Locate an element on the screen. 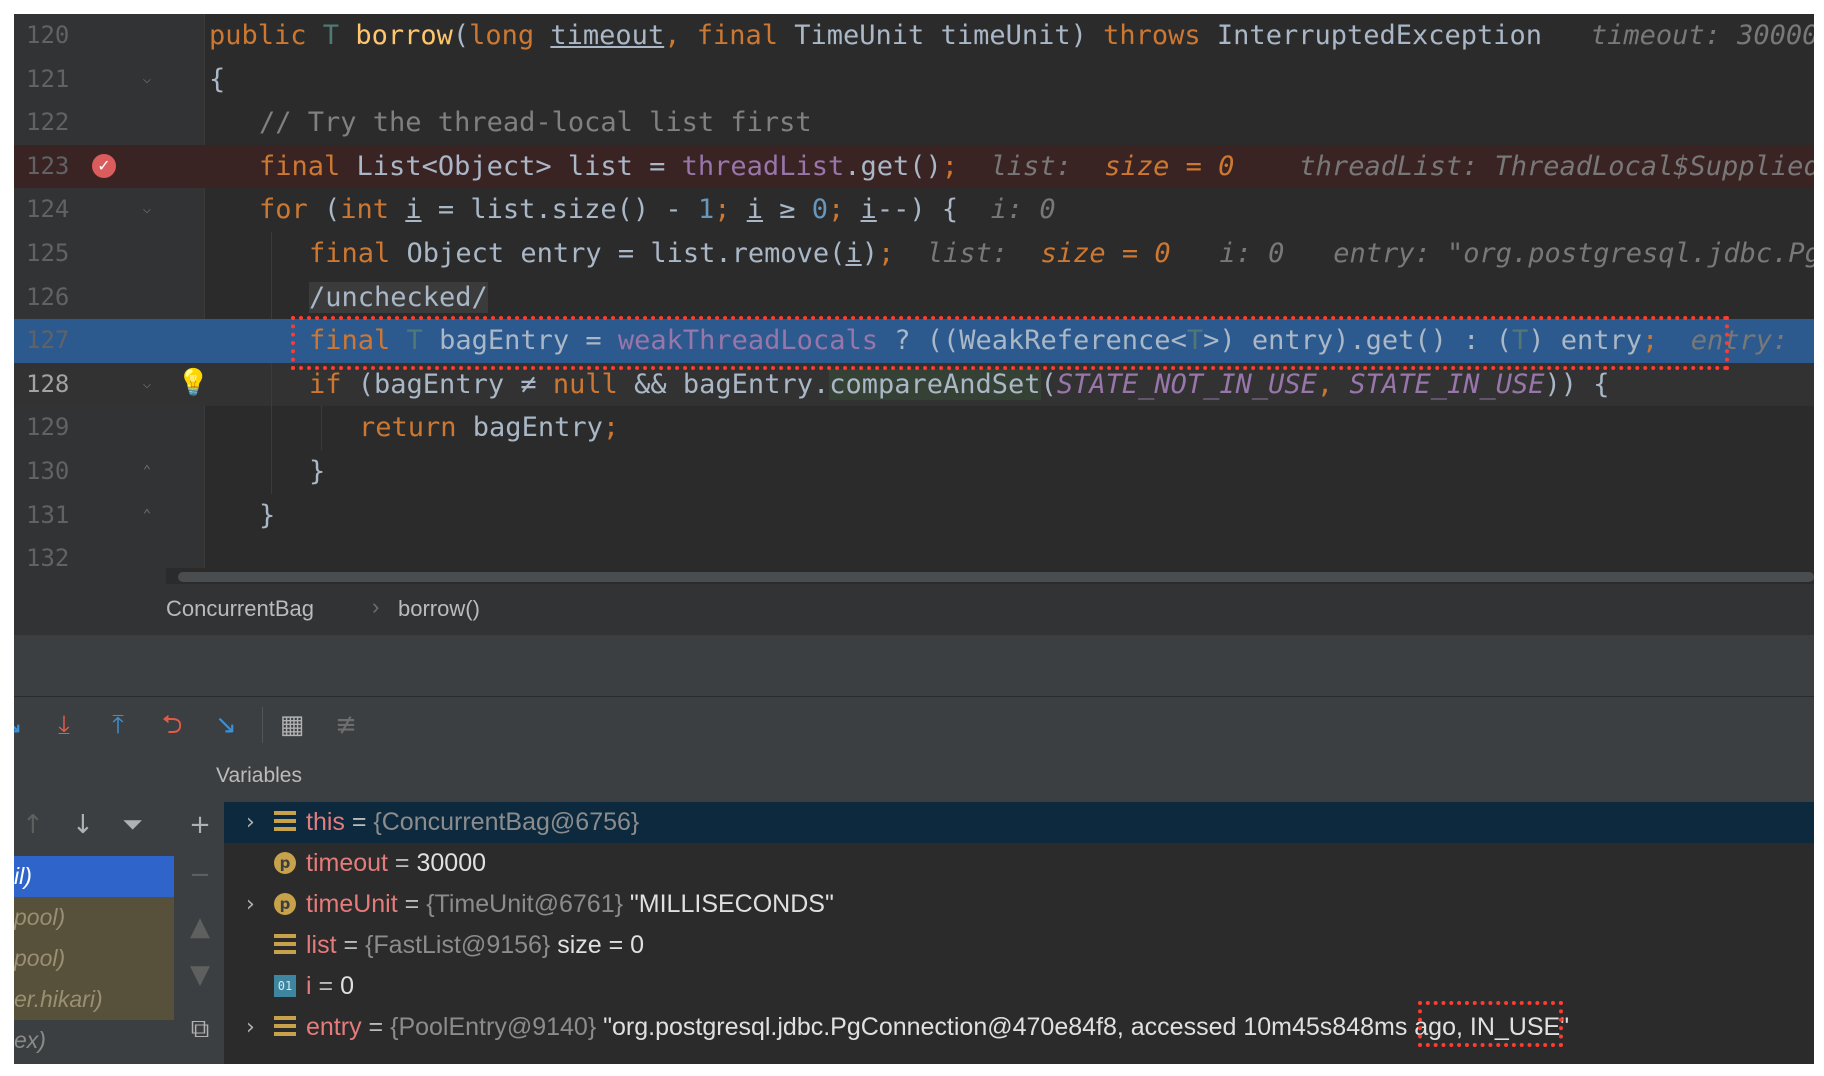 Image resolution: width=1824 pixels, height=1076 pixels. line-number: 127 is located at coordinates (56, 341).